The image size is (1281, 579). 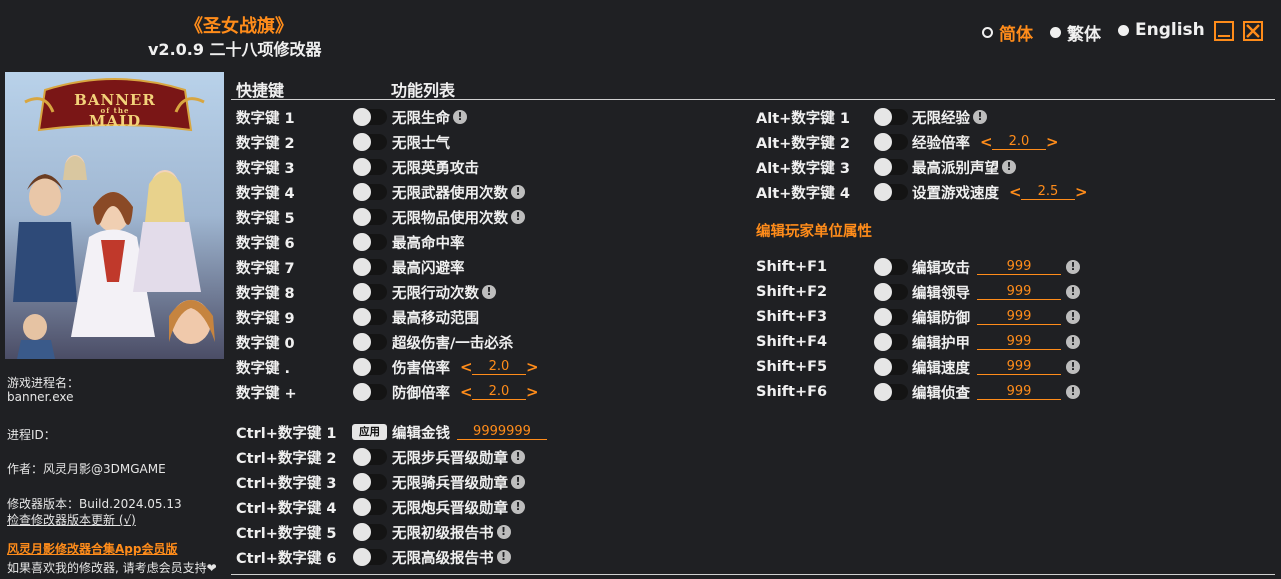 I want to click on value-input: 9999999, so click(x=502, y=432).